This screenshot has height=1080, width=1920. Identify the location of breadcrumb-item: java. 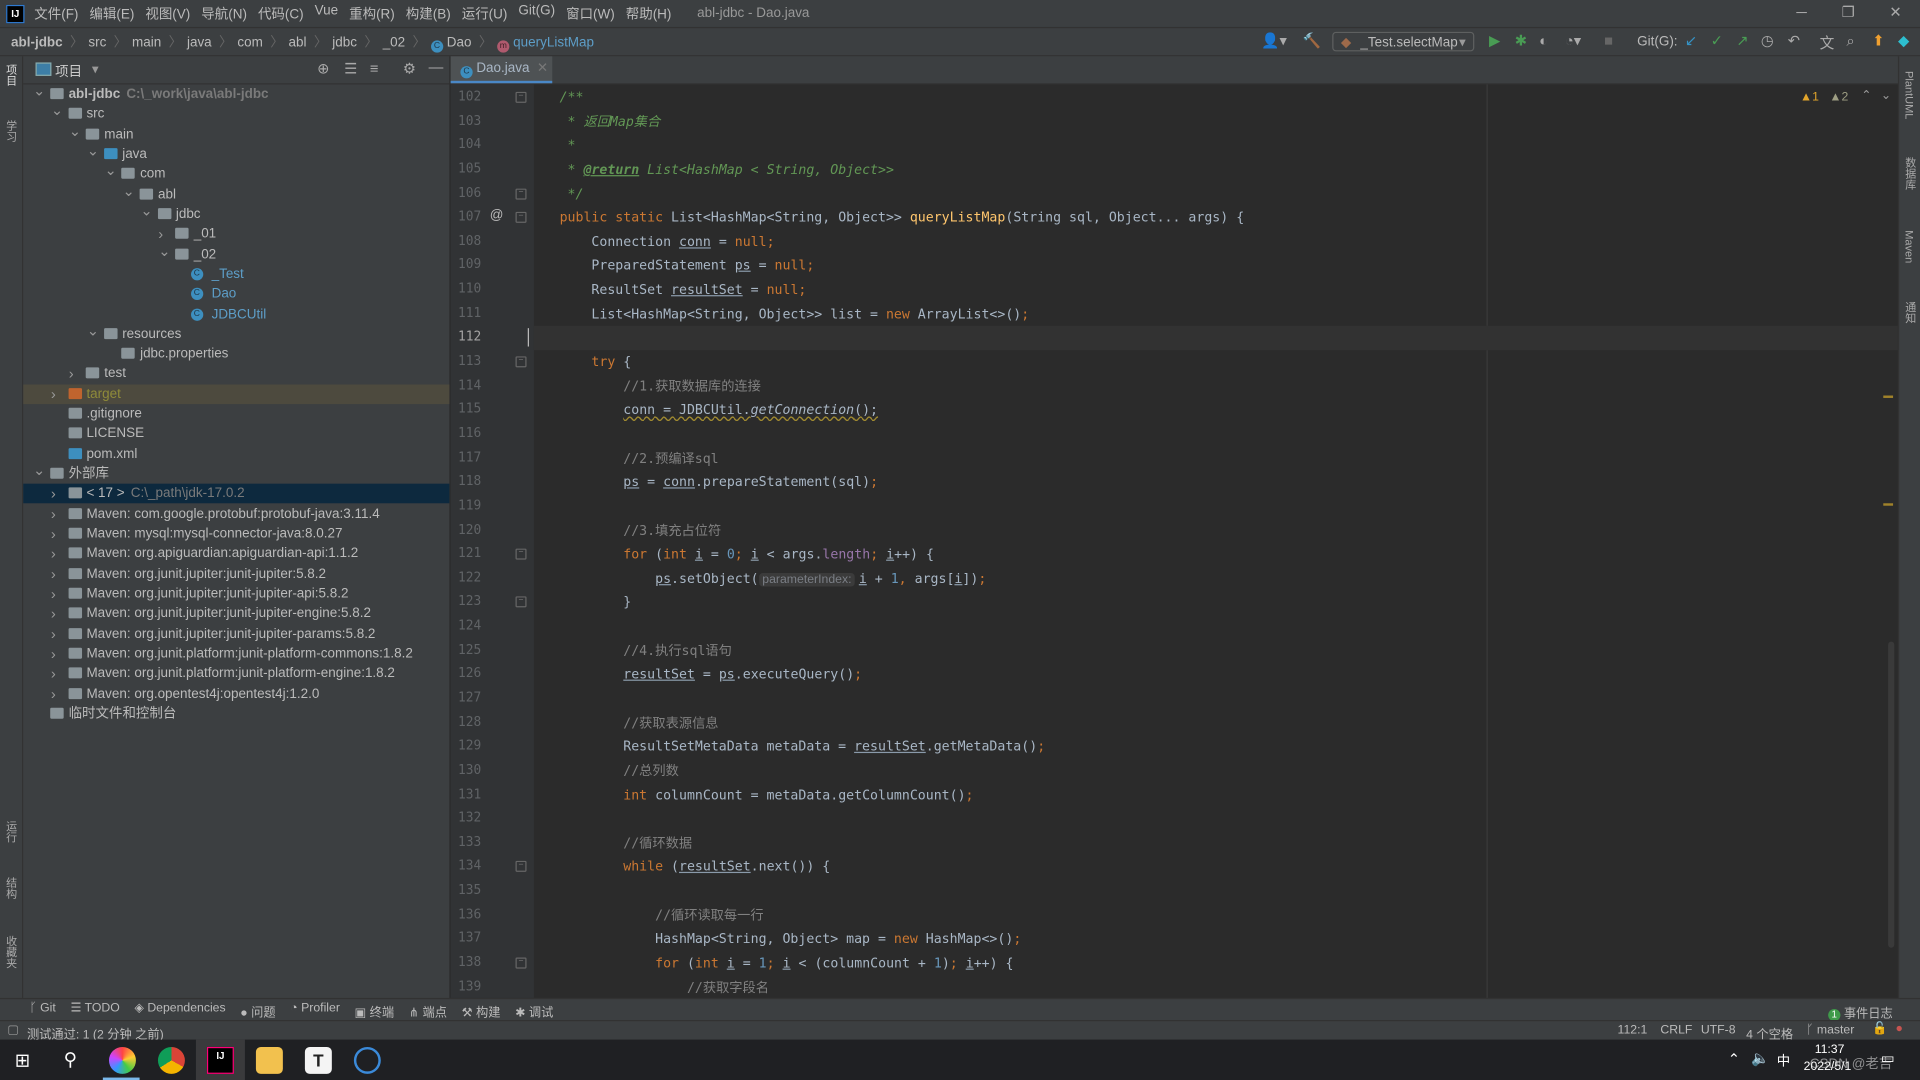
(200, 42).